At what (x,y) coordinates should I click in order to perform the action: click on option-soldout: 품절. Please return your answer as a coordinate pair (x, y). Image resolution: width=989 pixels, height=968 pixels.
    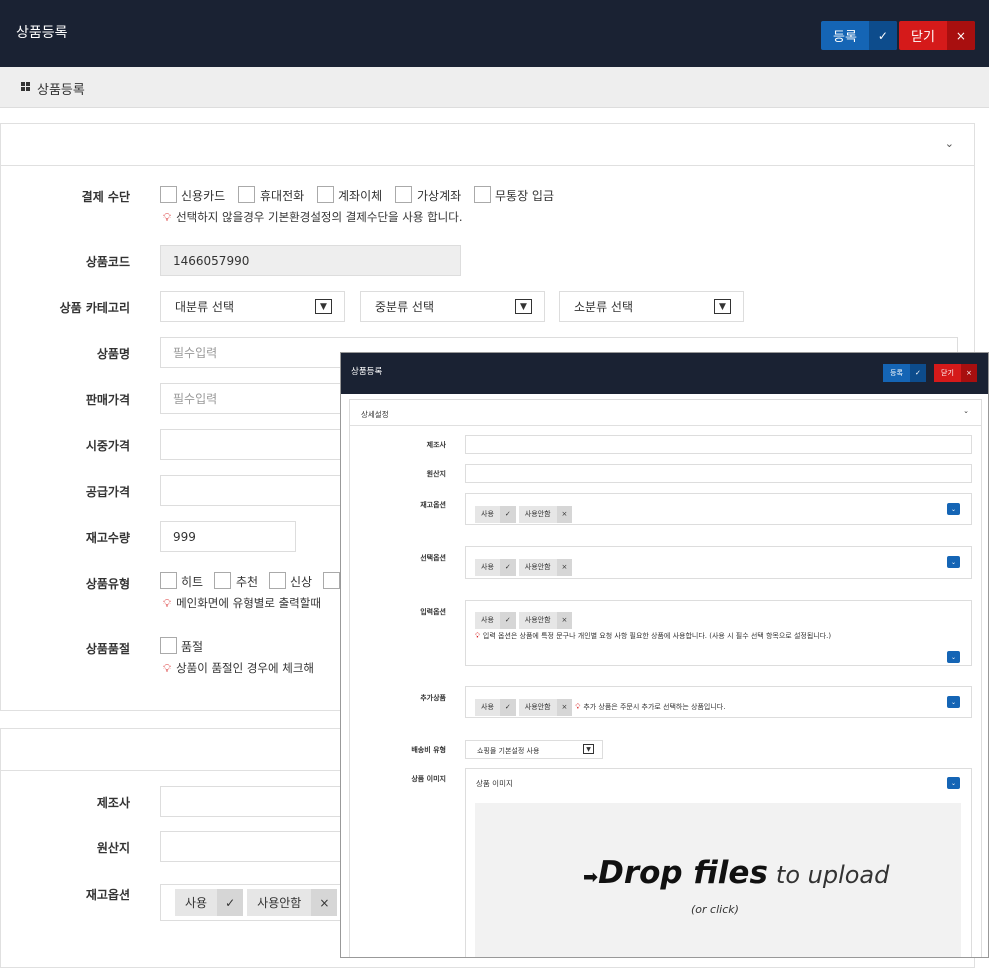
    Looking at the image, I should click on (192, 647).